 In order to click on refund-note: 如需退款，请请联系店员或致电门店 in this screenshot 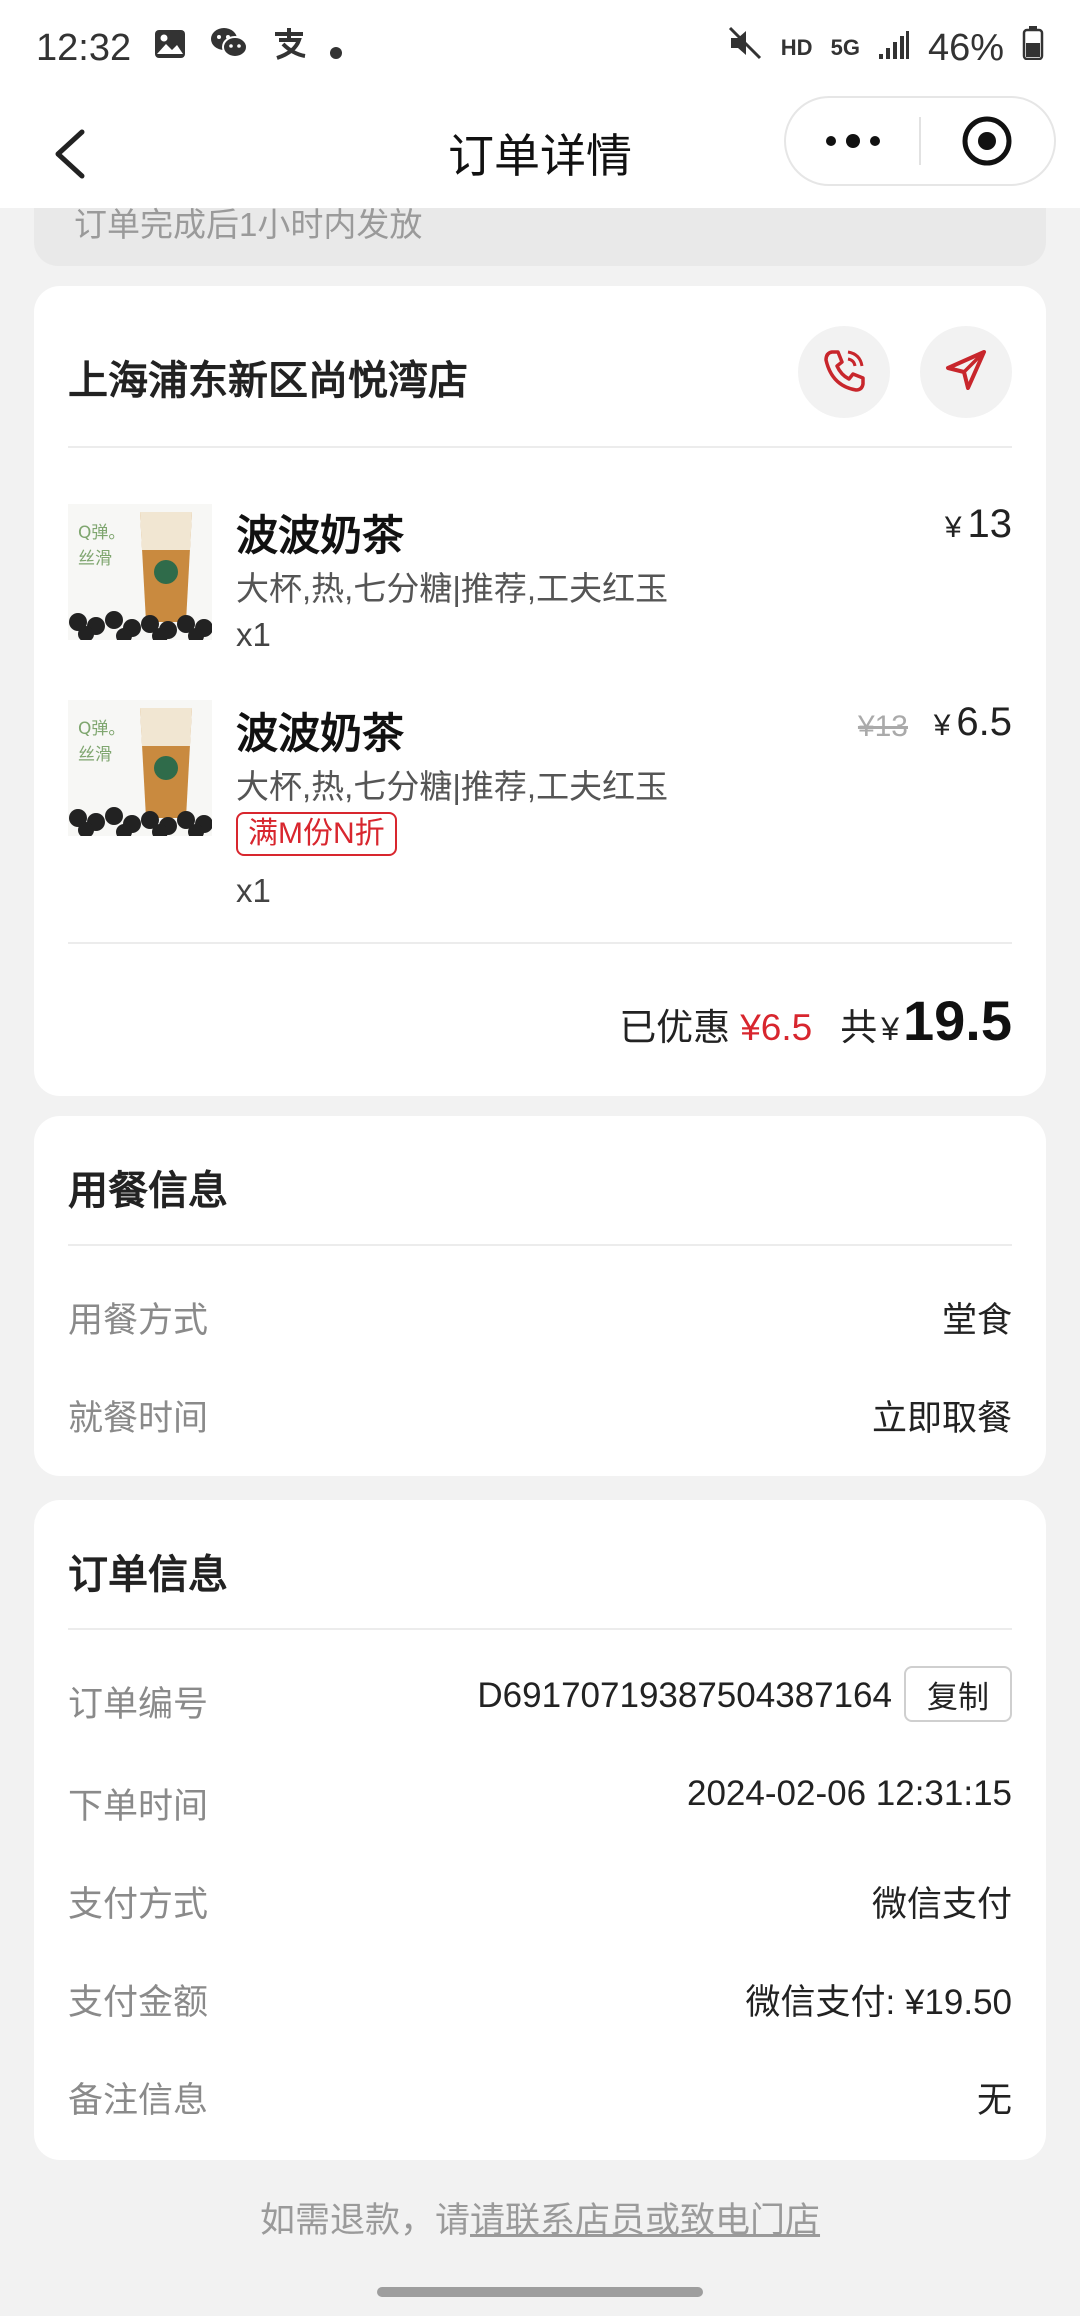, I will do `click(540, 2217)`.